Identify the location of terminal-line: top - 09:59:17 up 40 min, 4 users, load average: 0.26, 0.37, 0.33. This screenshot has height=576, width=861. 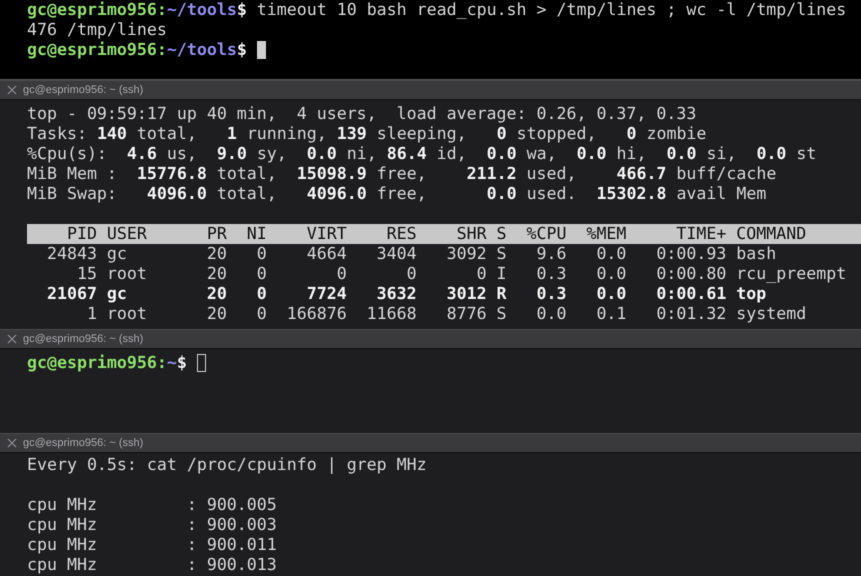
(361, 114).